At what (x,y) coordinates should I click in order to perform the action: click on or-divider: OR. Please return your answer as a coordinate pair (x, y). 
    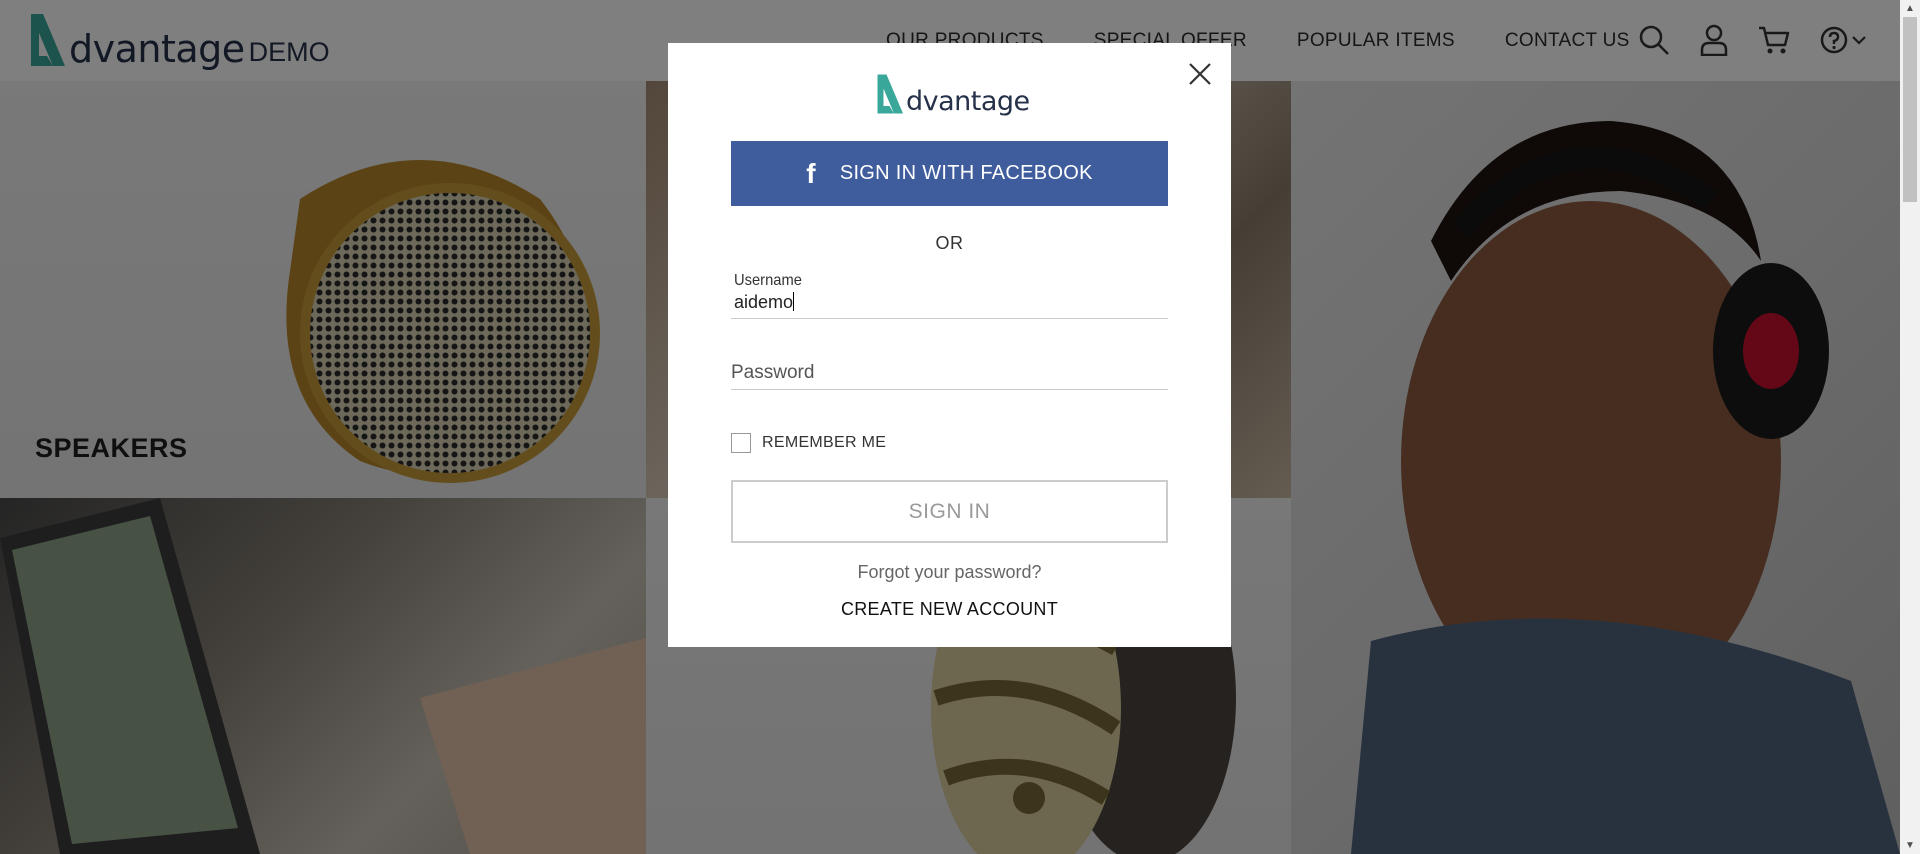
    Looking at the image, I should click on (949, 243).